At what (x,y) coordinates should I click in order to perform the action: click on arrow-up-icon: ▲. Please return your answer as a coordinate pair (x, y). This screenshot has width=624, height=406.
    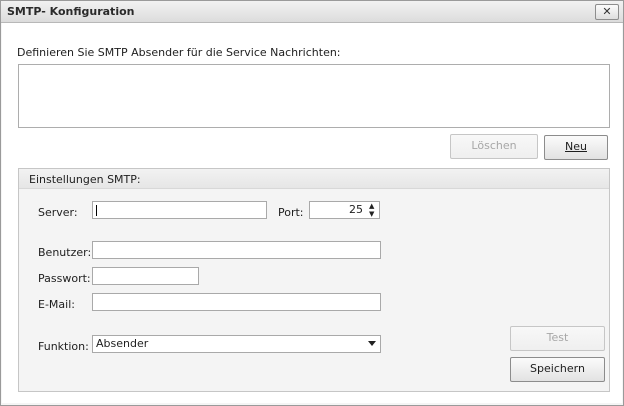
    Looking at the image, I should click on (371, 206).